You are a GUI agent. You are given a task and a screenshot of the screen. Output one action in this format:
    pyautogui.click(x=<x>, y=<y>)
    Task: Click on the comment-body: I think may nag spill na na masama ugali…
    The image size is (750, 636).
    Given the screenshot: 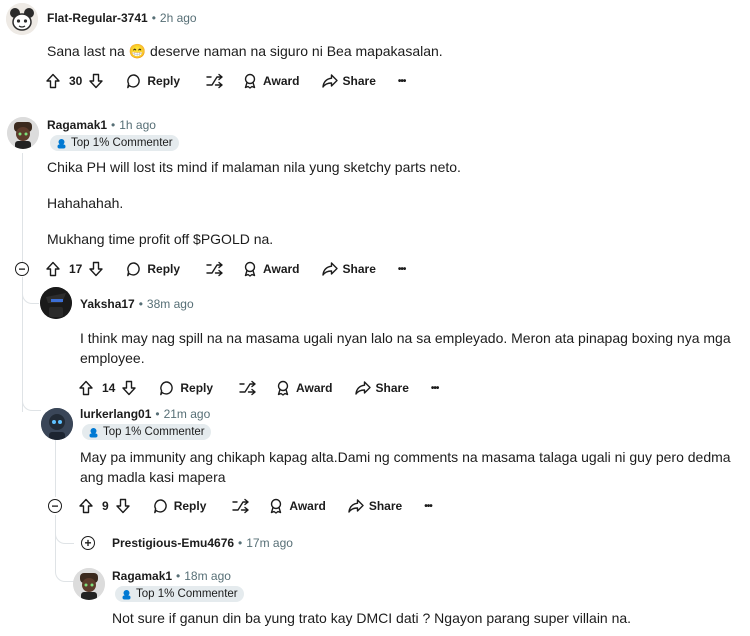 What is the action you would take?
    pyautogui.click(x=405, y=348)
    